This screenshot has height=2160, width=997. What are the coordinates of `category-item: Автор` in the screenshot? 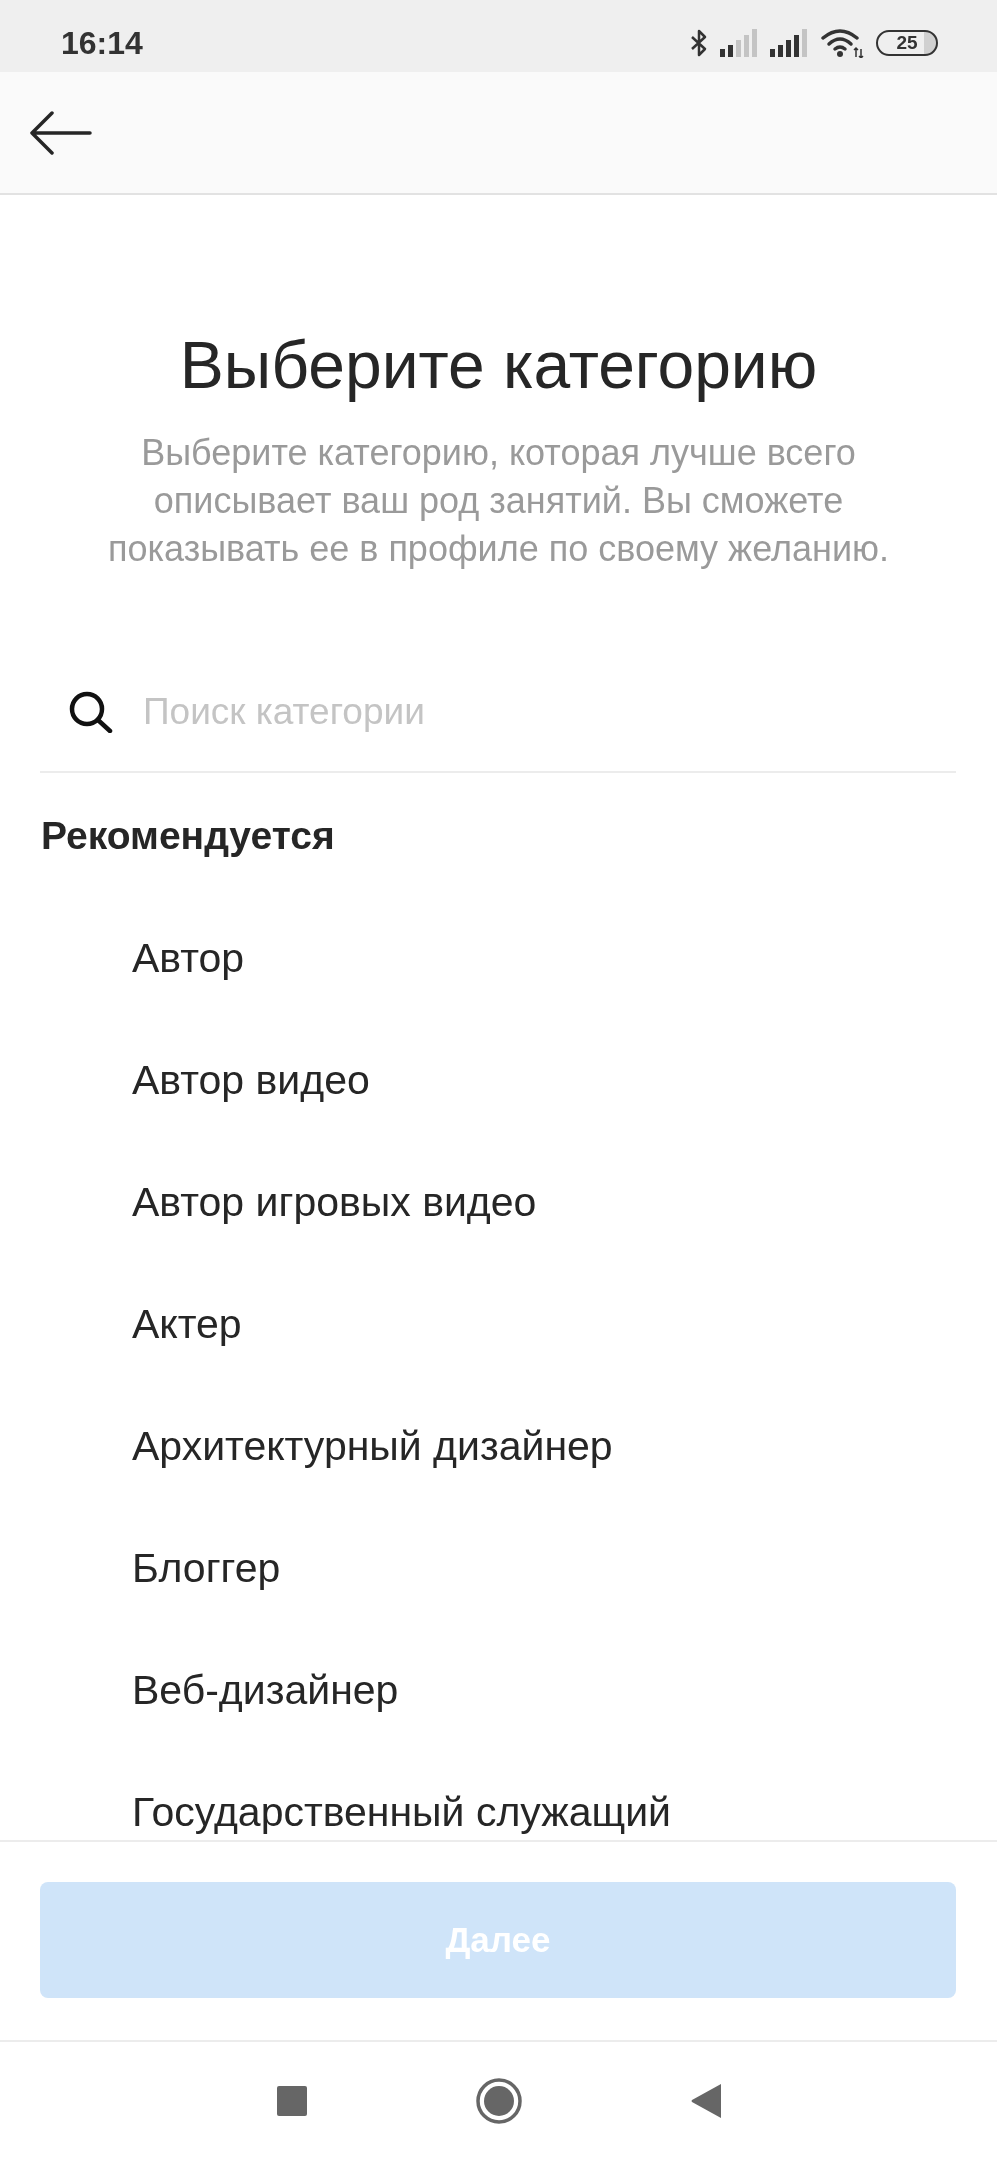 It's located at (188, 958).